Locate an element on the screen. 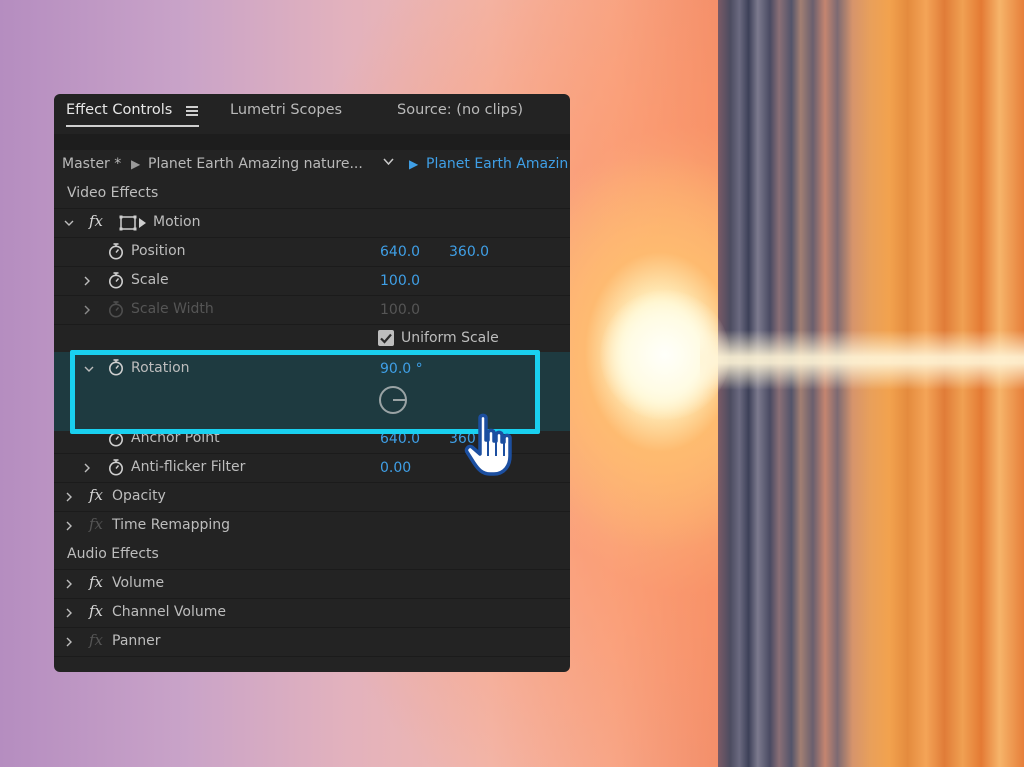  tab-effect-controls: Effect Controls is located at coordinates (119, 110).